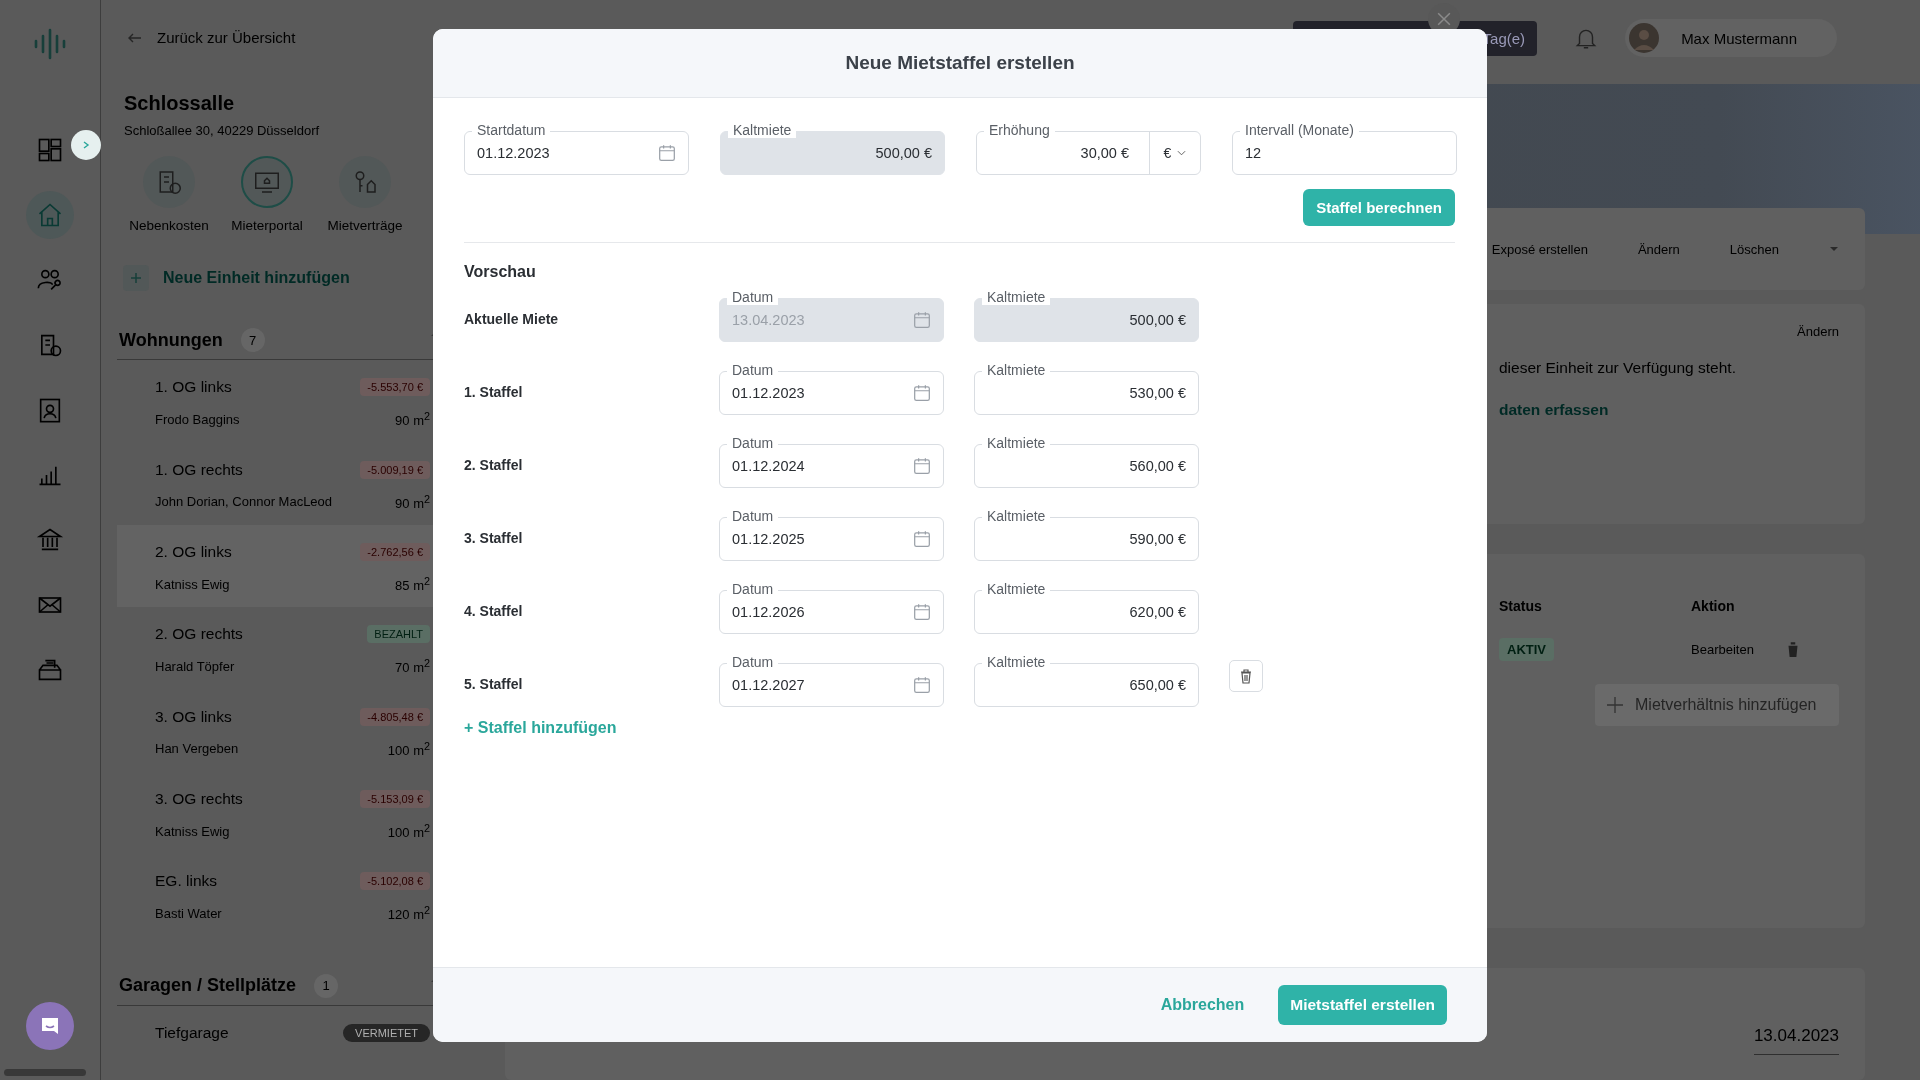  What do you see at coordinates (494, 537) in the screenshot?
I see `row-label: 3. Staffel` at bounding box center [494, 537].